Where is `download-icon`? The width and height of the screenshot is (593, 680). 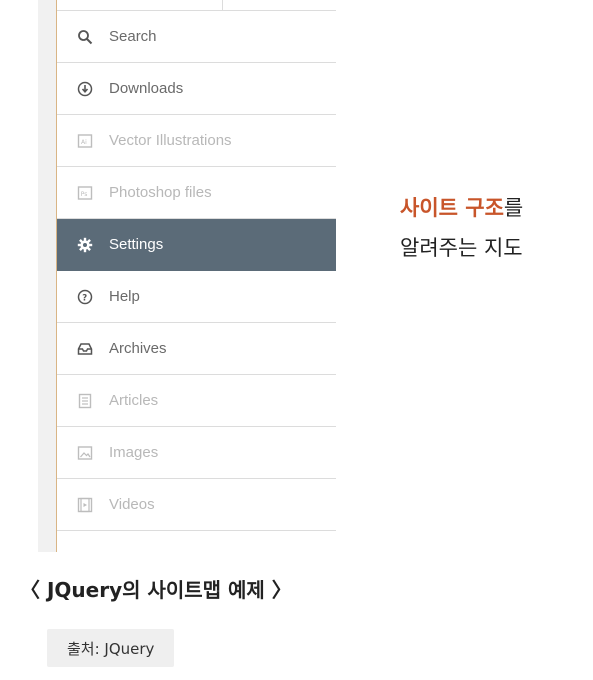
download-icon is located at coordinates (85, 89).